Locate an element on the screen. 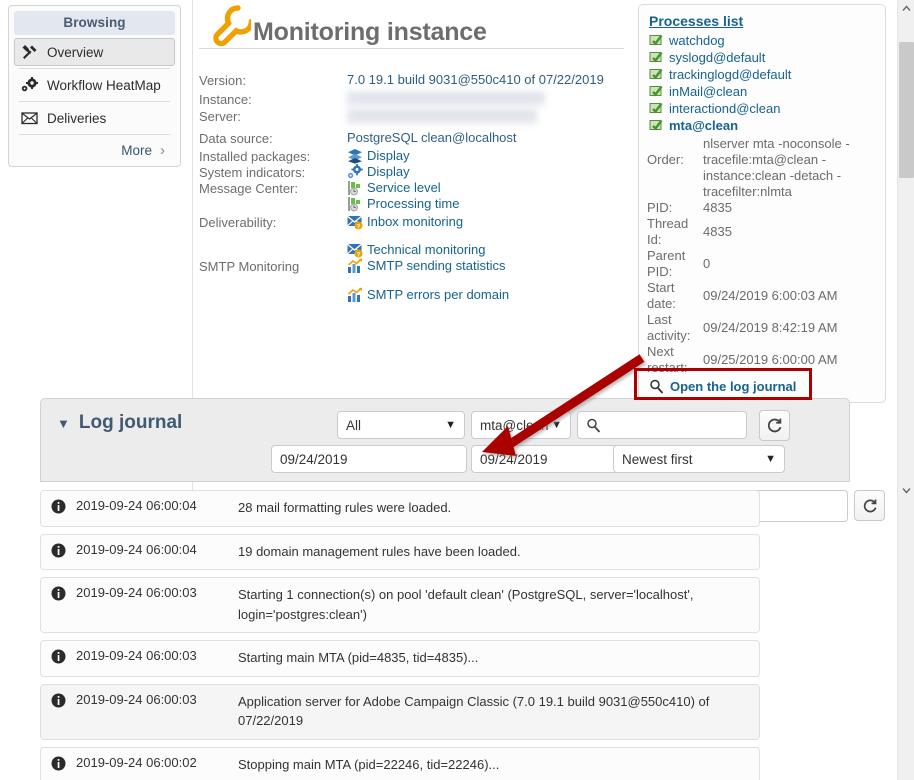 The height and width of the screenshot is (780, 914). detail-label: Parent PID: is located at coordinates (666, 263).